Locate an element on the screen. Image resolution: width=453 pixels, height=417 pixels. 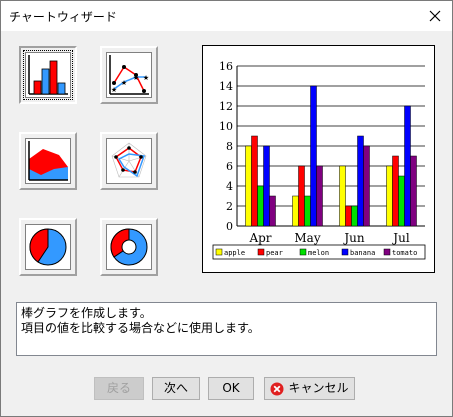
description-line-1: 棒グラフを作成します。 is located at coordinates (86, 313).